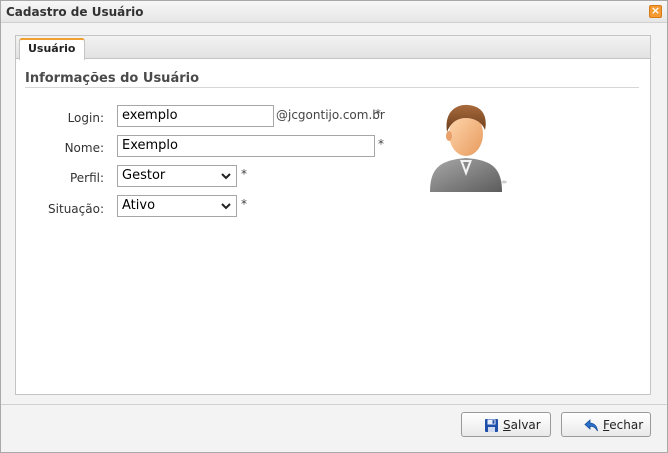 The width and height of the screenshot is (668, 453). What do you see at coordinates (491, 425) in the screenshot?
I see `floppy-disk-icon` at bounding box center [491, 425].